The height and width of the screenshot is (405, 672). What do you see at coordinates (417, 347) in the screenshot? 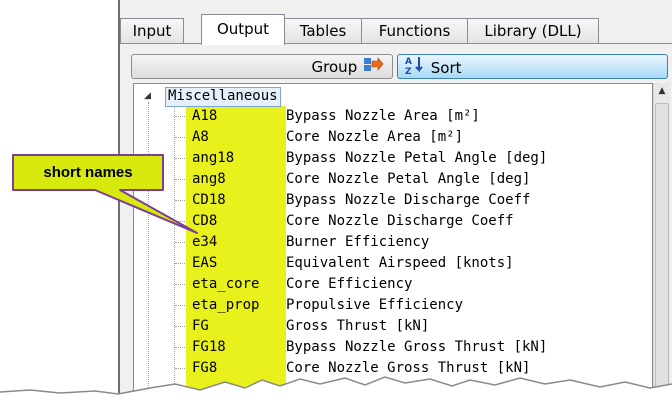
I see `tree-item-description: Bypass Nozzle Gross Thrust [kN]` at bounding box center [417, 347].